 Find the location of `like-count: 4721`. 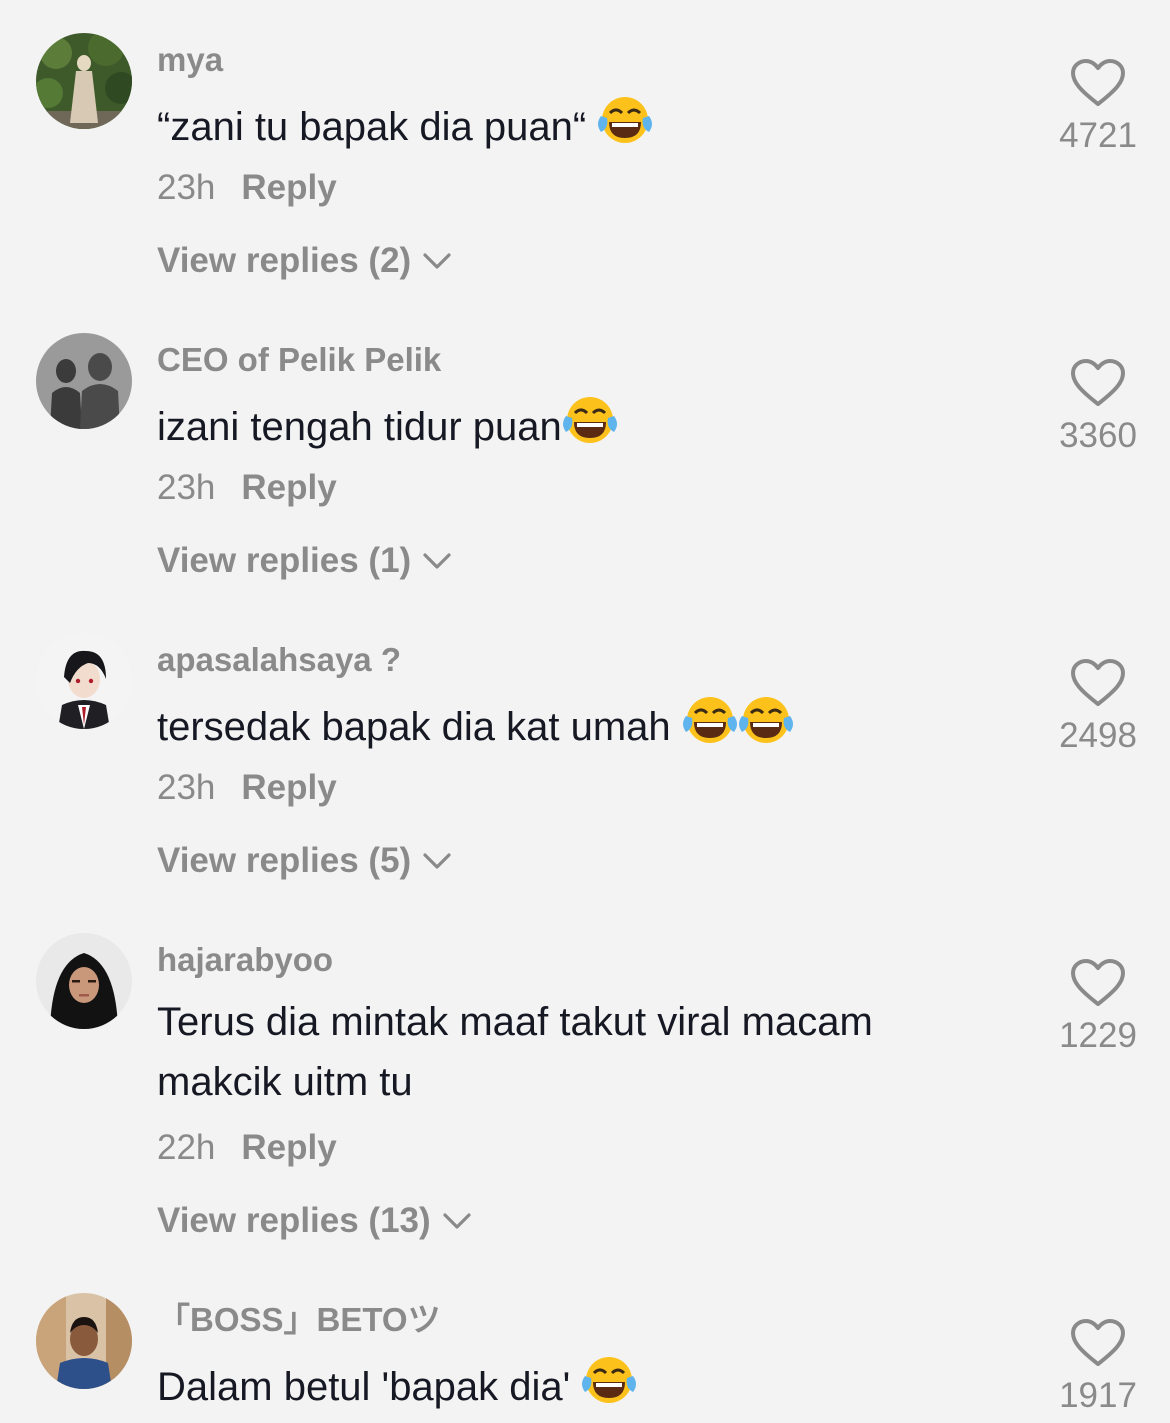

like-count: 4721 is located at coordinates (1098, 135).